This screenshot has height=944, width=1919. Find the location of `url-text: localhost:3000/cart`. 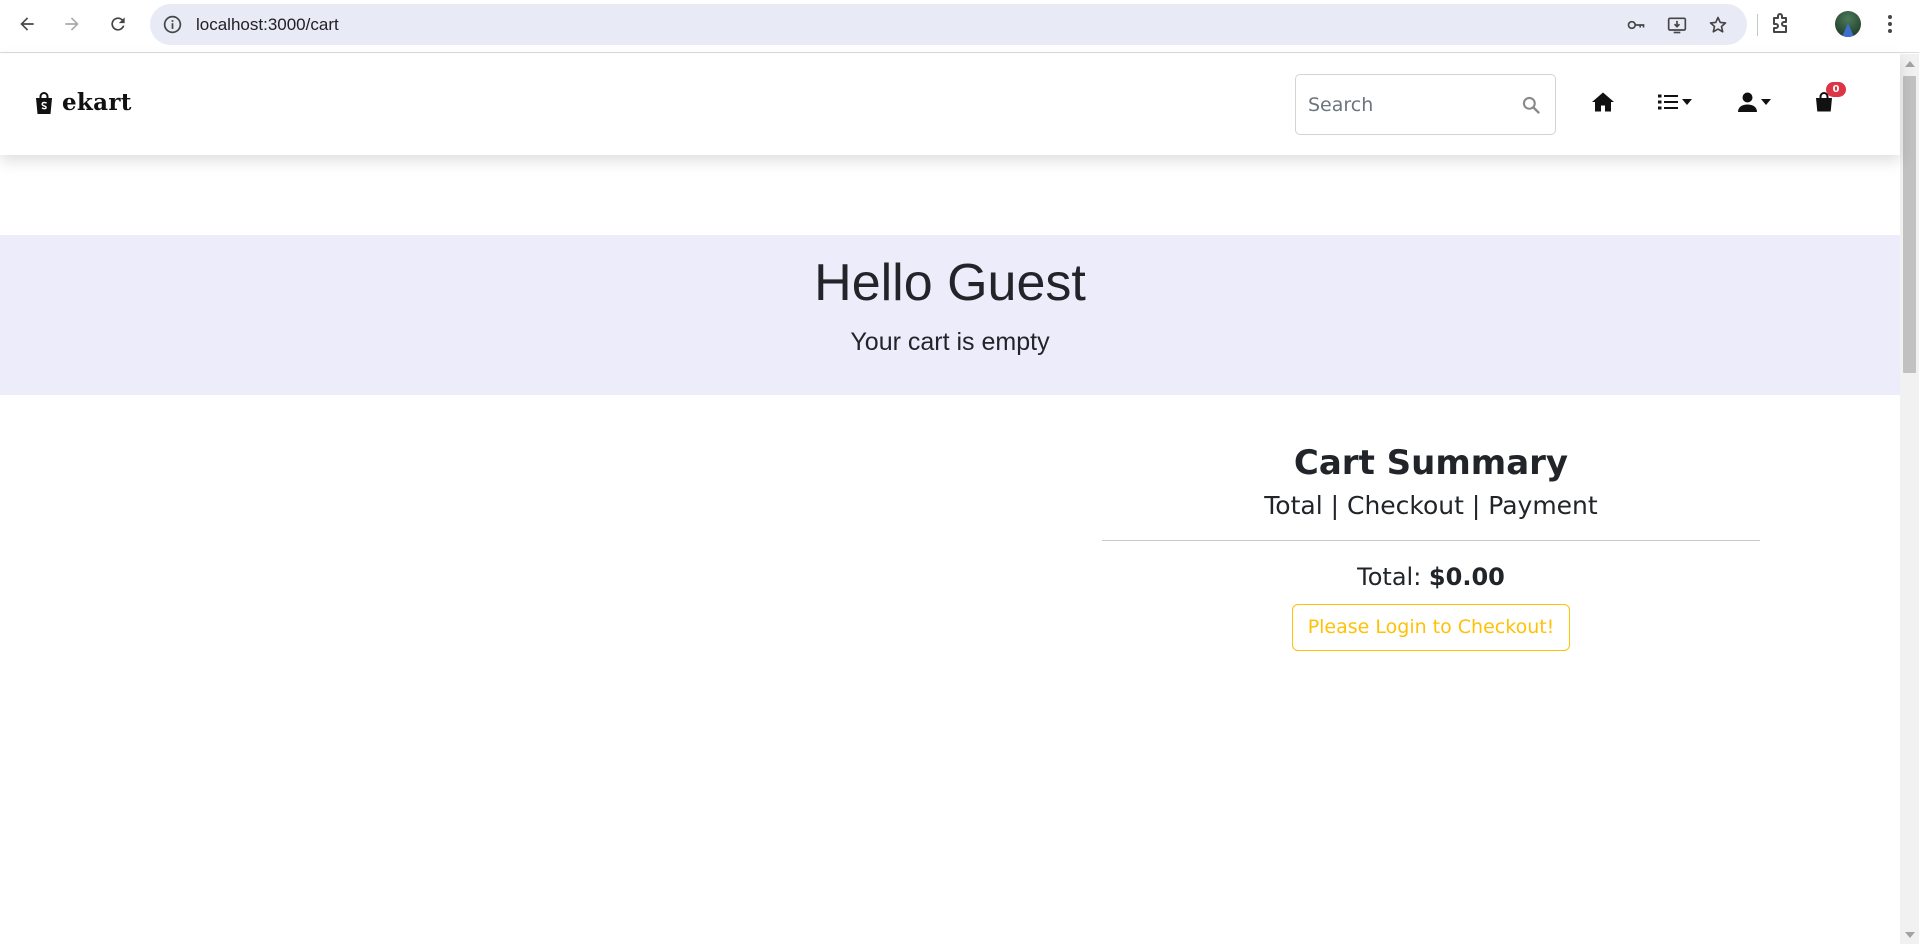

url-text: localhost:3000/cart is located at coordinates (267, 25).